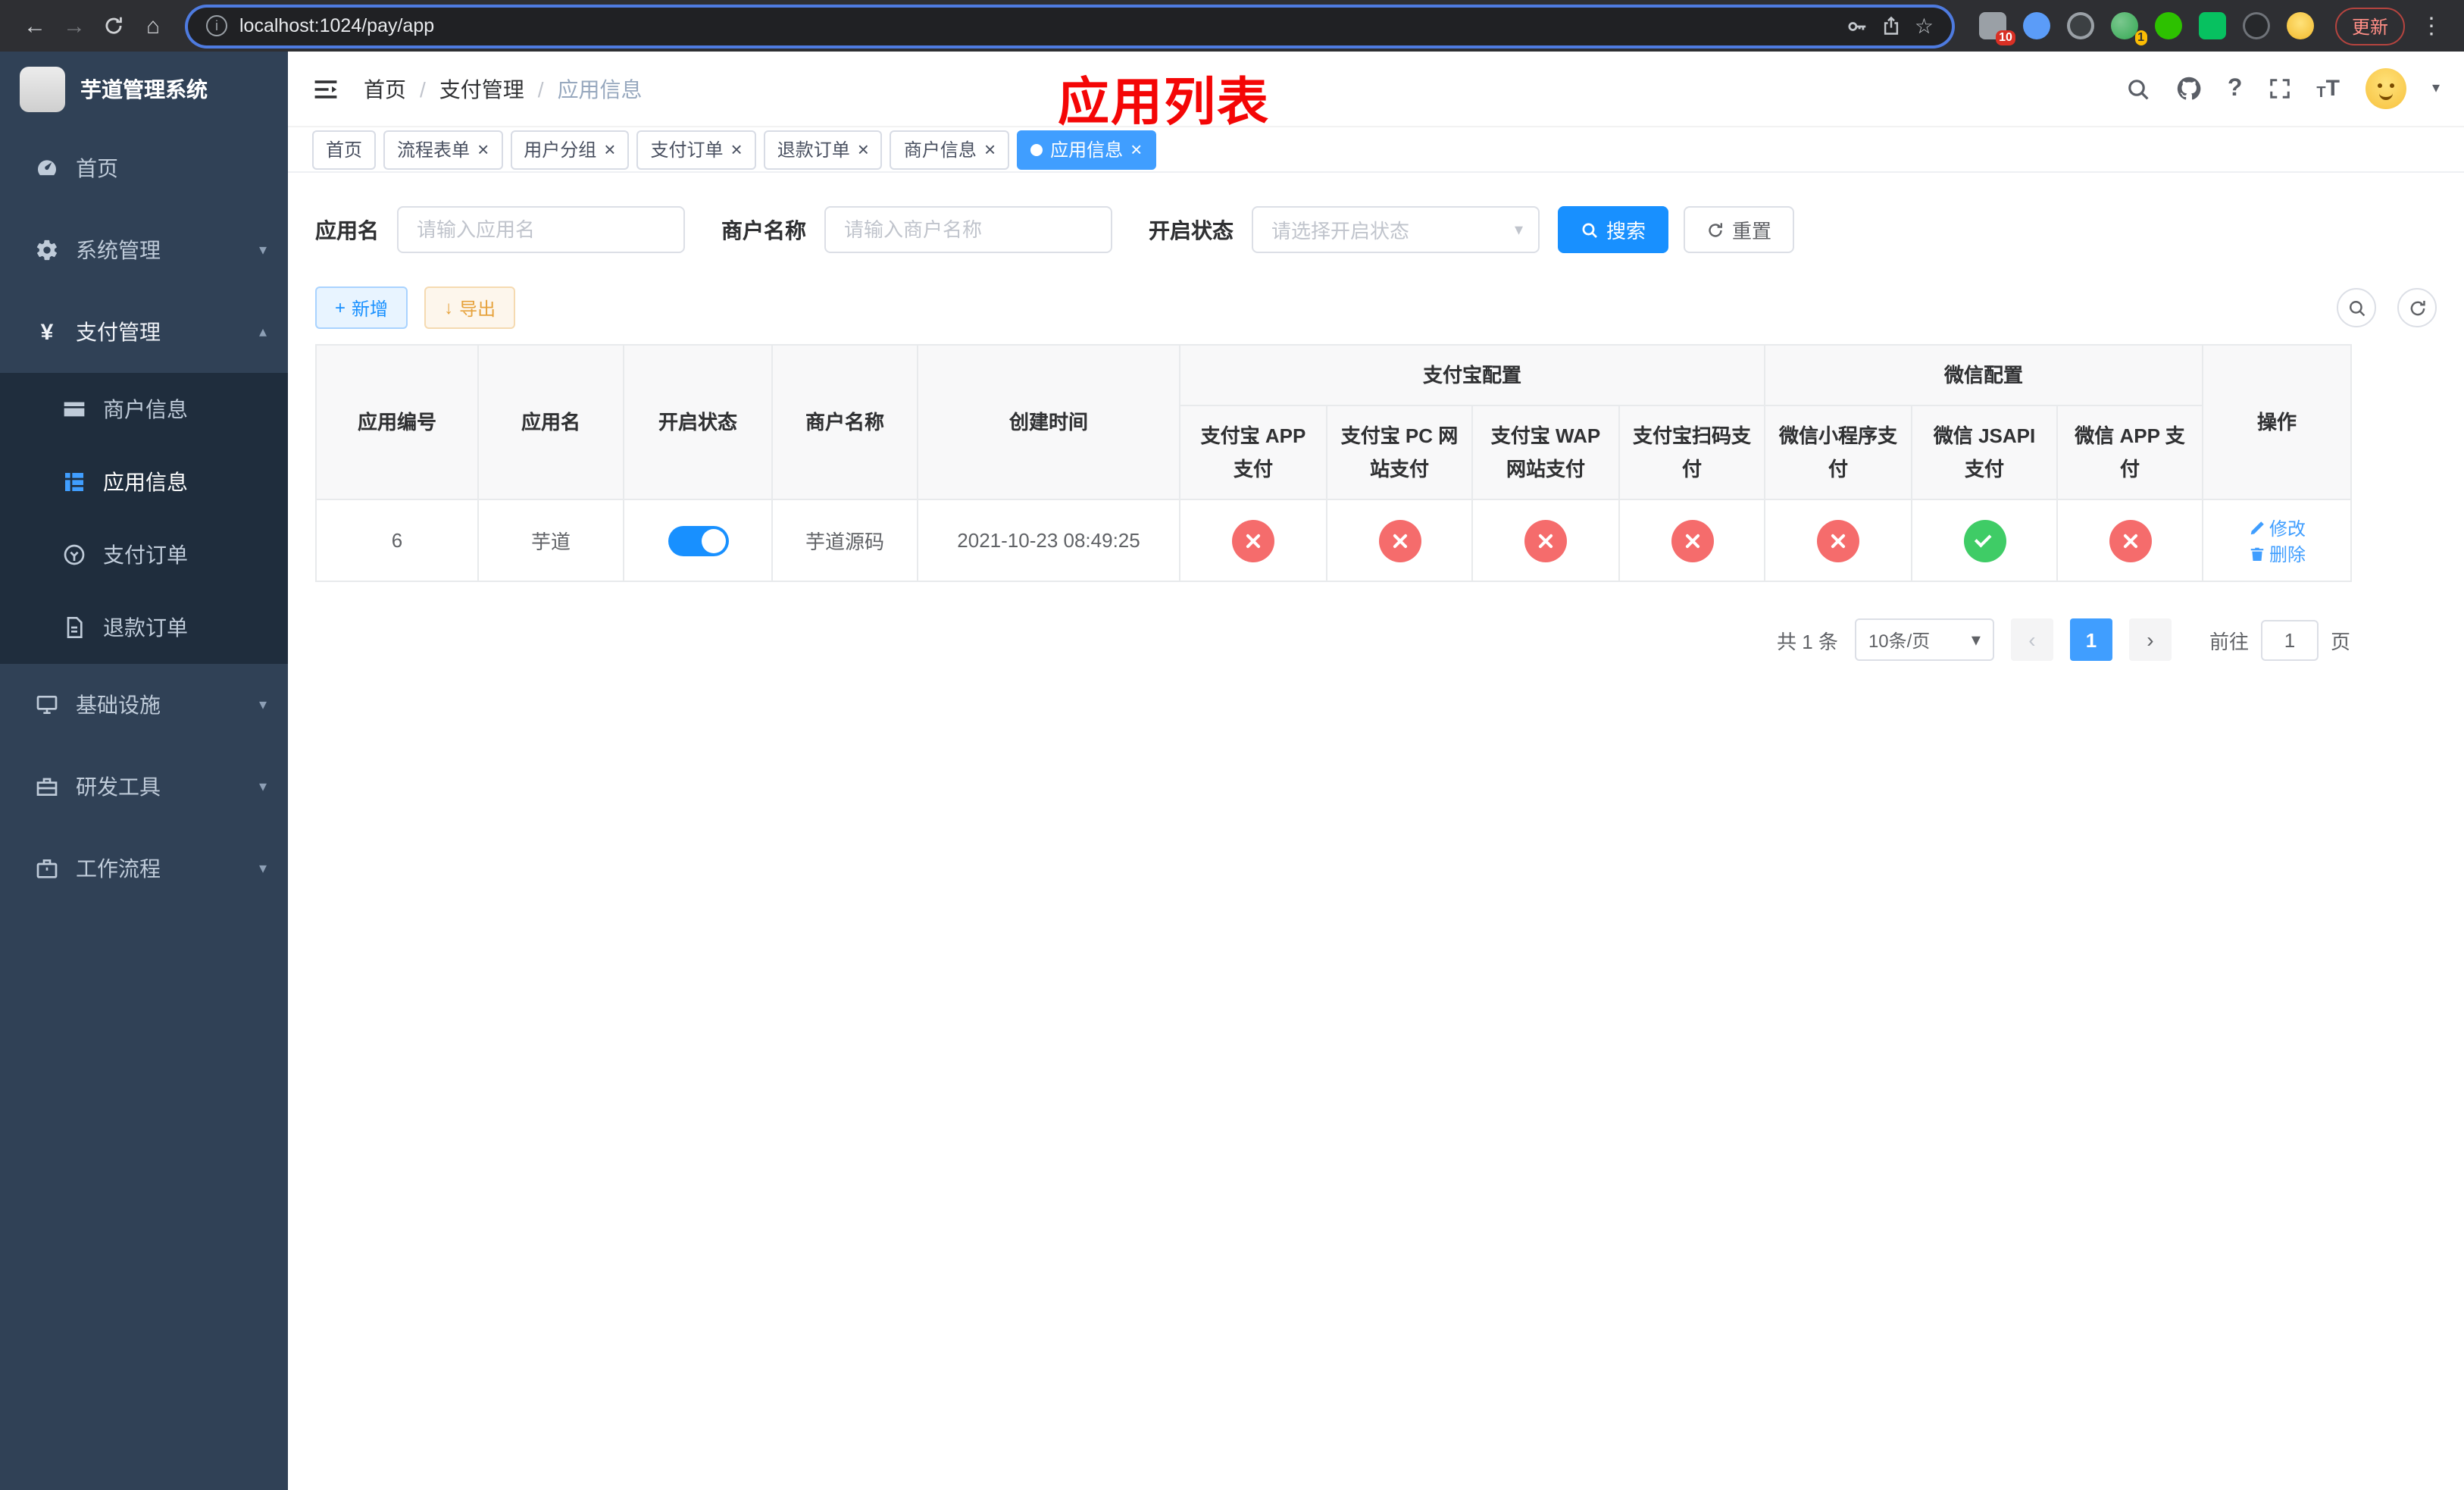 The width and height of the screenshot is (2464, 1490). What do you see at coordinates (2431, 26) in the screenshot?
I see `browser-menu-icon: ⋮` at bounding box center [2431, 26].